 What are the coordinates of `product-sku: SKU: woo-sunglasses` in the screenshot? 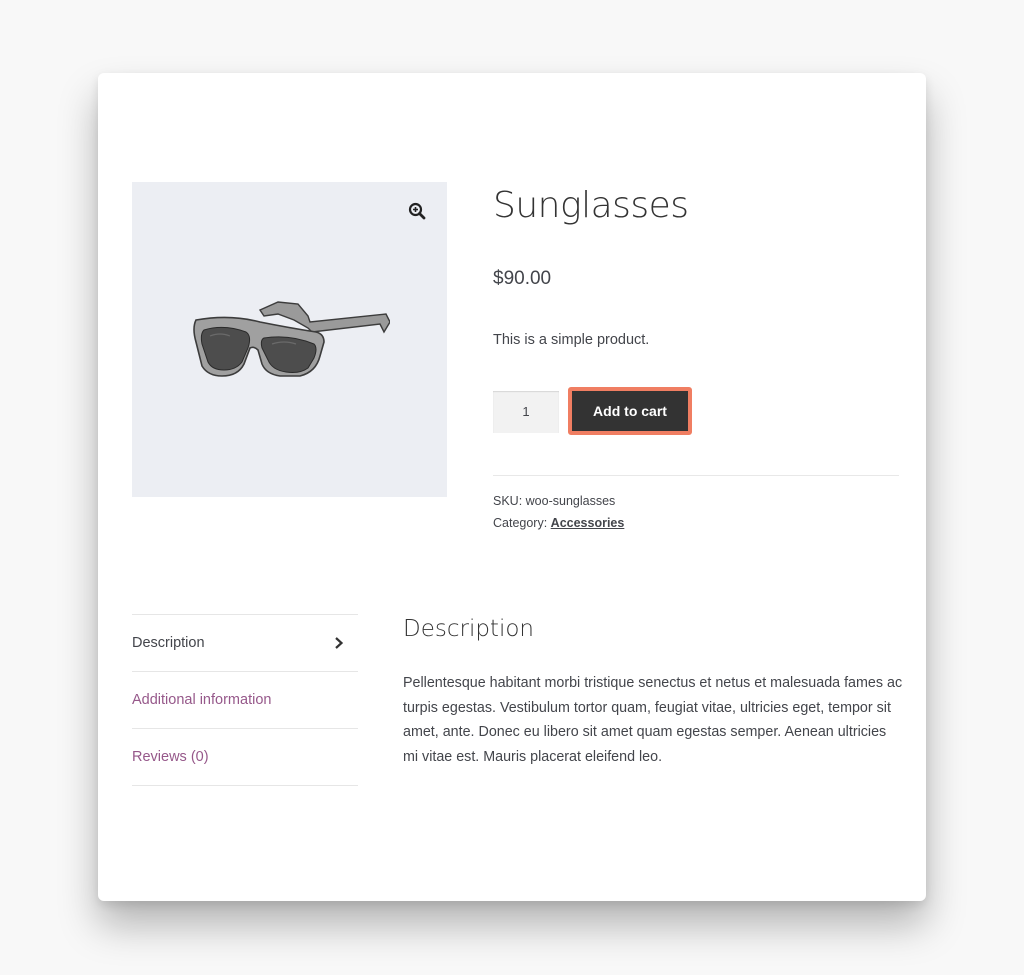 It's located at (554, 501).